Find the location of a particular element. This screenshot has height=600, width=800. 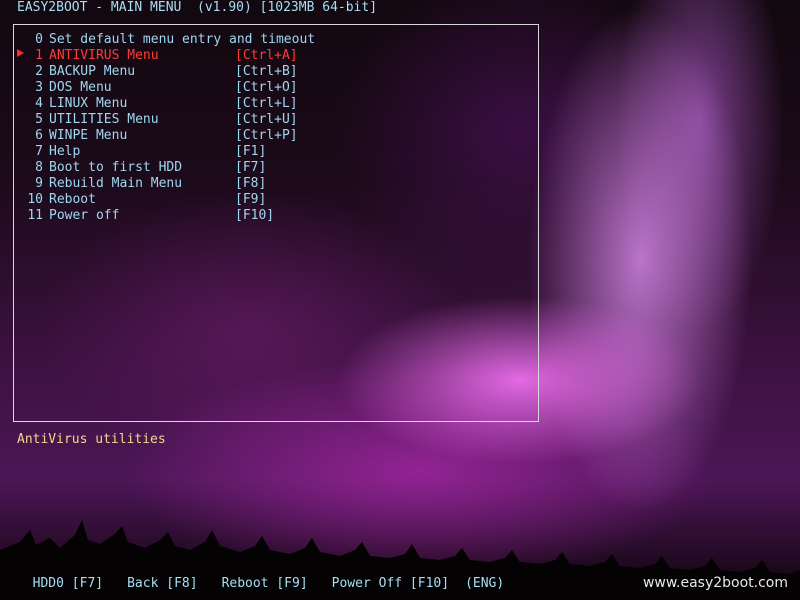

menu-item-hotkey: [Ctrl+B] is located at coordinates (266, 71).